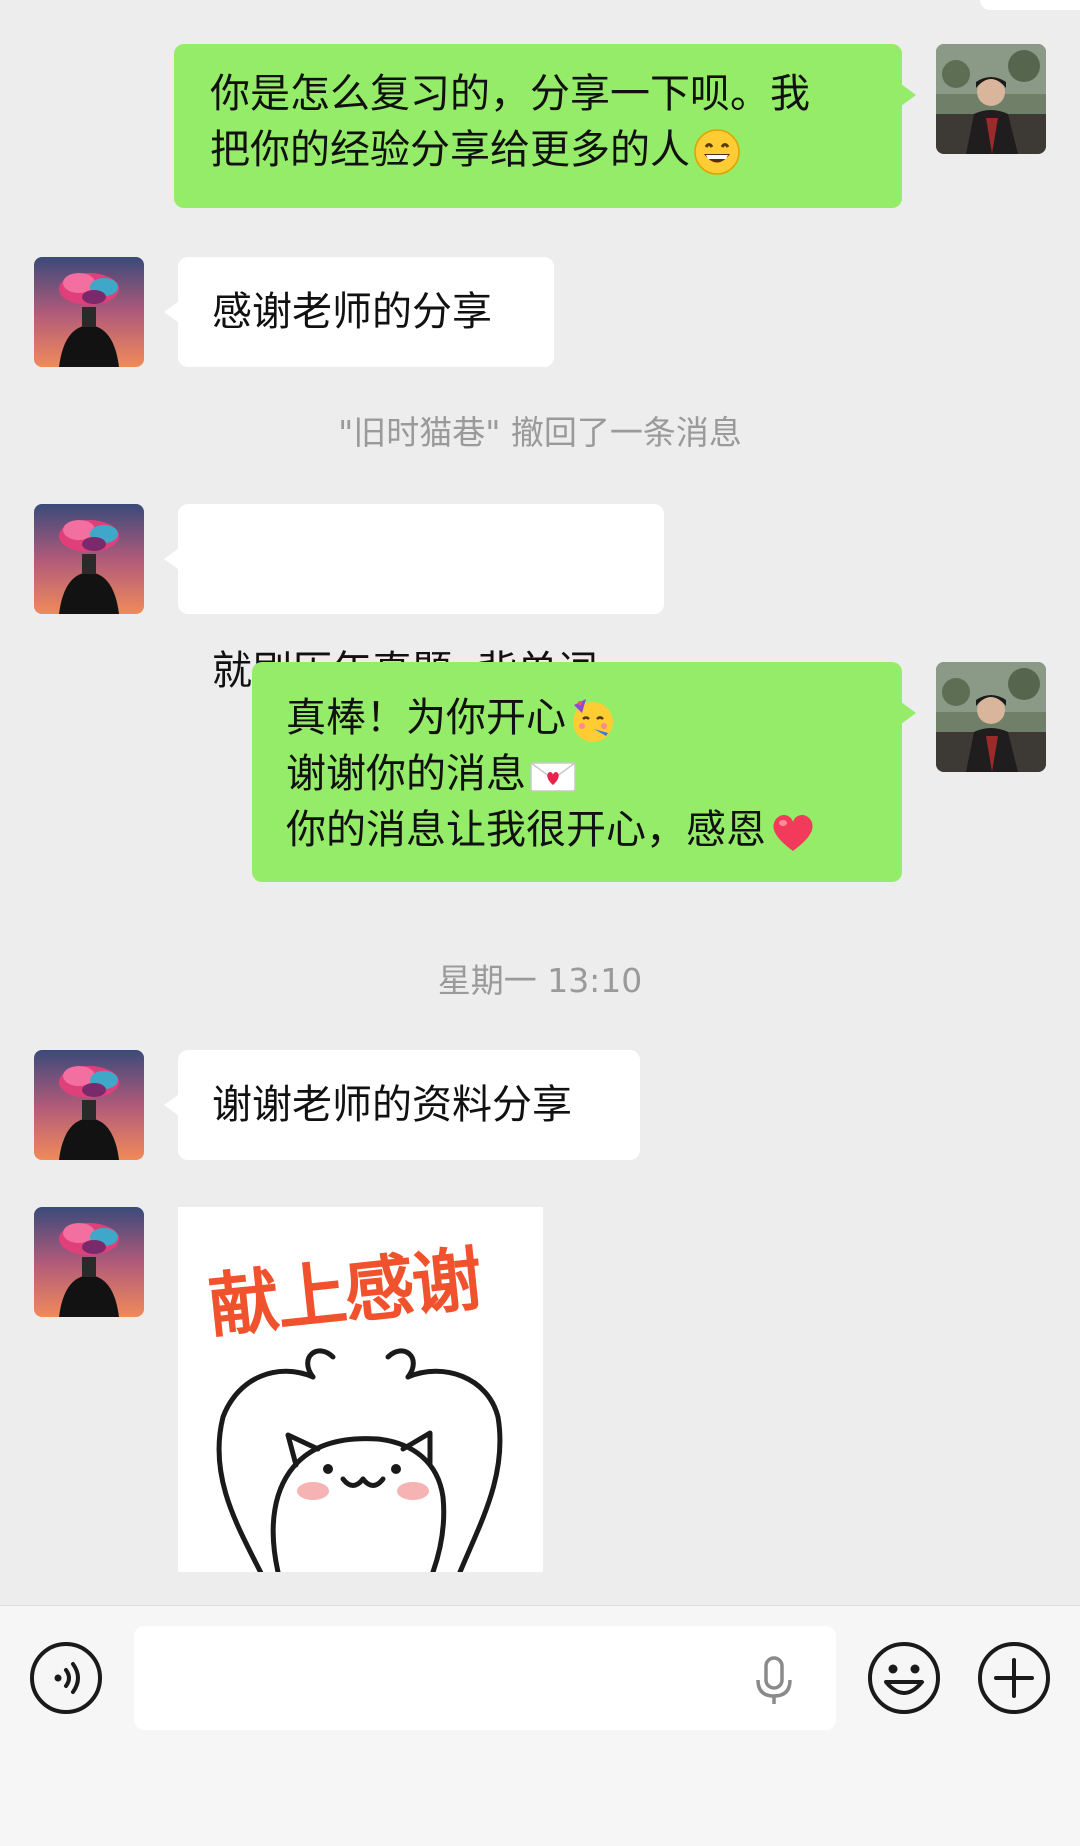  I want to click on voice-button, so click(66, 1678).